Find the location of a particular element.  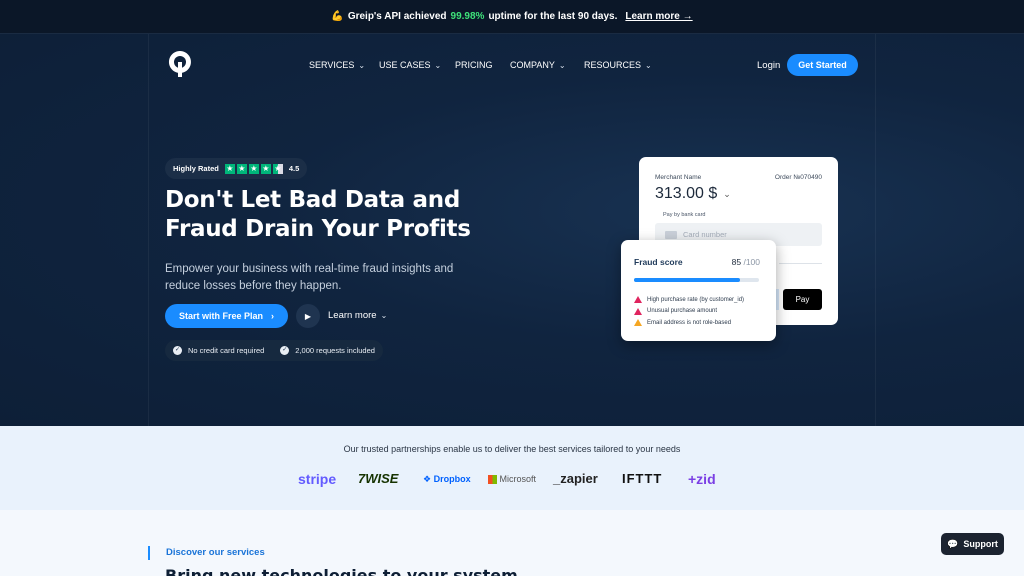

fraud-score-value: 85 /100 is located at coordinates (745, 262).